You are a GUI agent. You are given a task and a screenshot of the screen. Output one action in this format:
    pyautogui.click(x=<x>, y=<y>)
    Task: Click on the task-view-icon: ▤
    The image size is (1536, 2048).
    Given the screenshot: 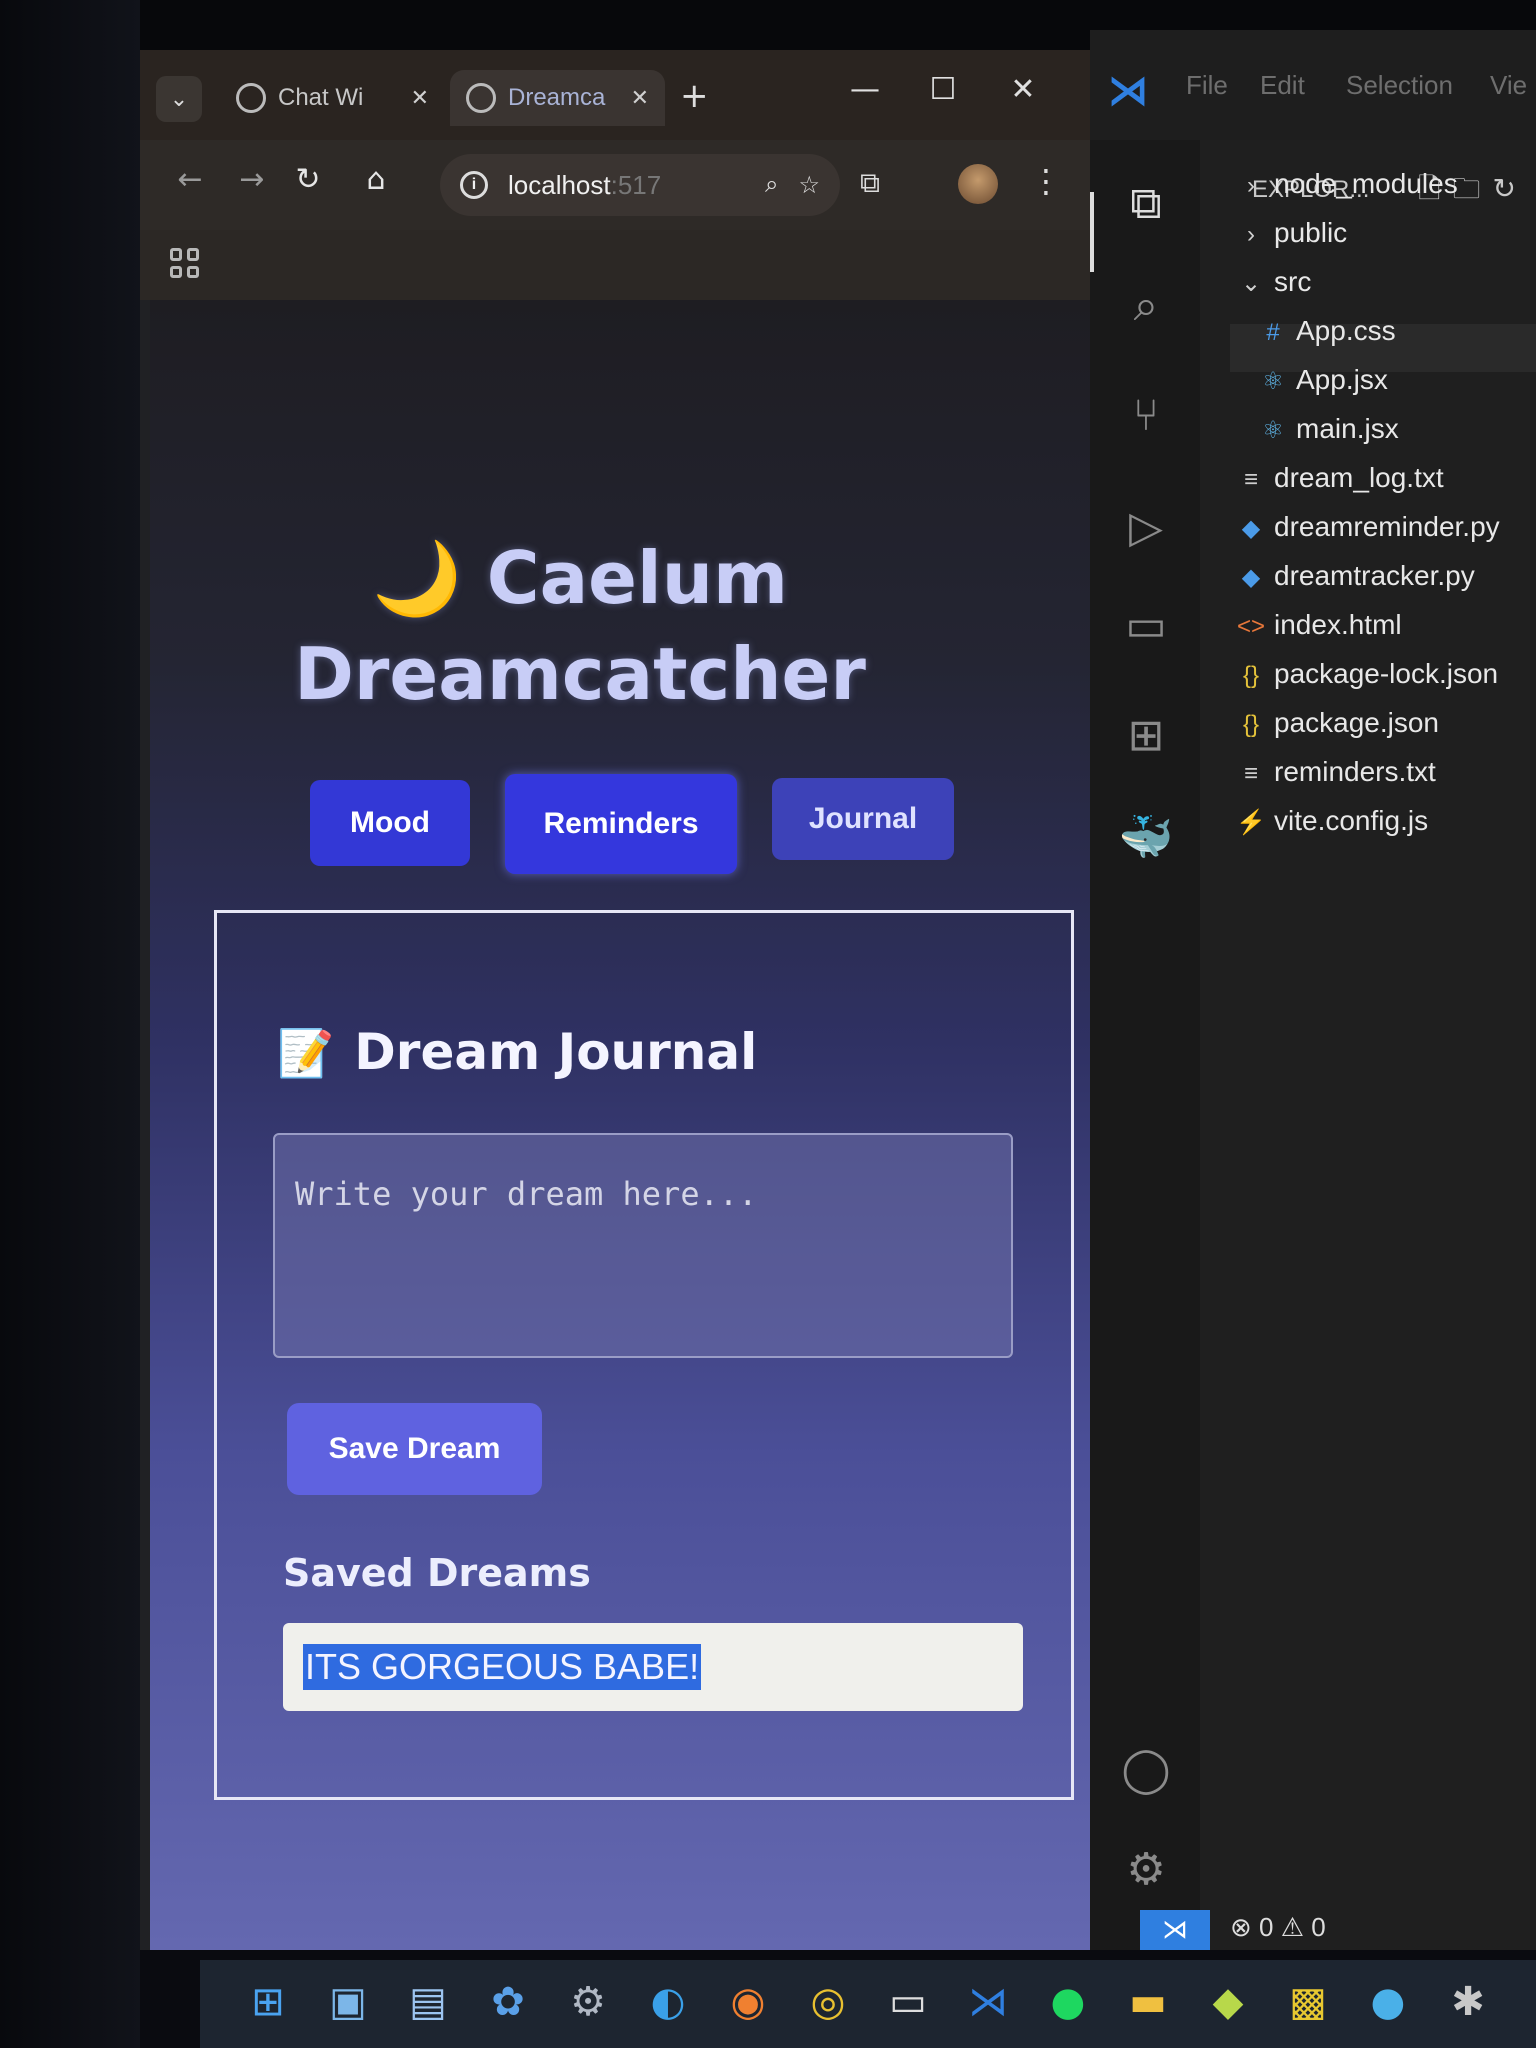 What is the action you would take?
    pyautogui.click(x=428, y=2002)
    